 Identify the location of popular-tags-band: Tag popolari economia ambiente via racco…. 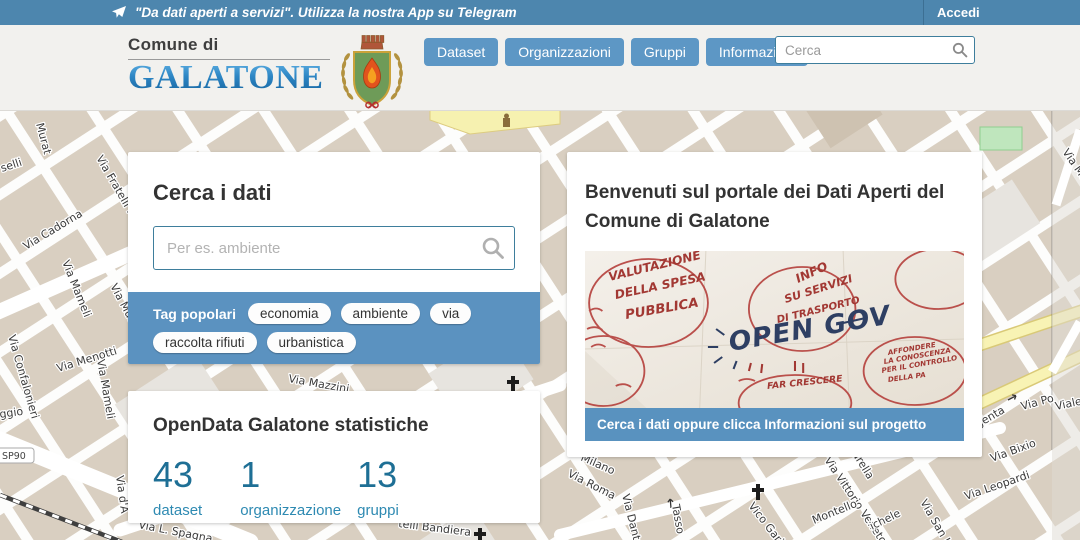
(334, 328).